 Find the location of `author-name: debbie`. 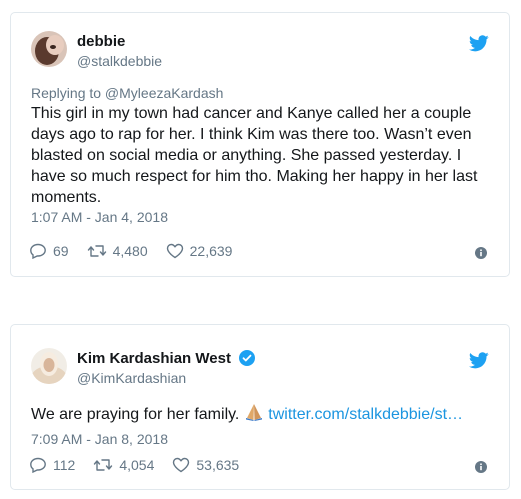

author-name: debbie is located at coordinates (101, 41).